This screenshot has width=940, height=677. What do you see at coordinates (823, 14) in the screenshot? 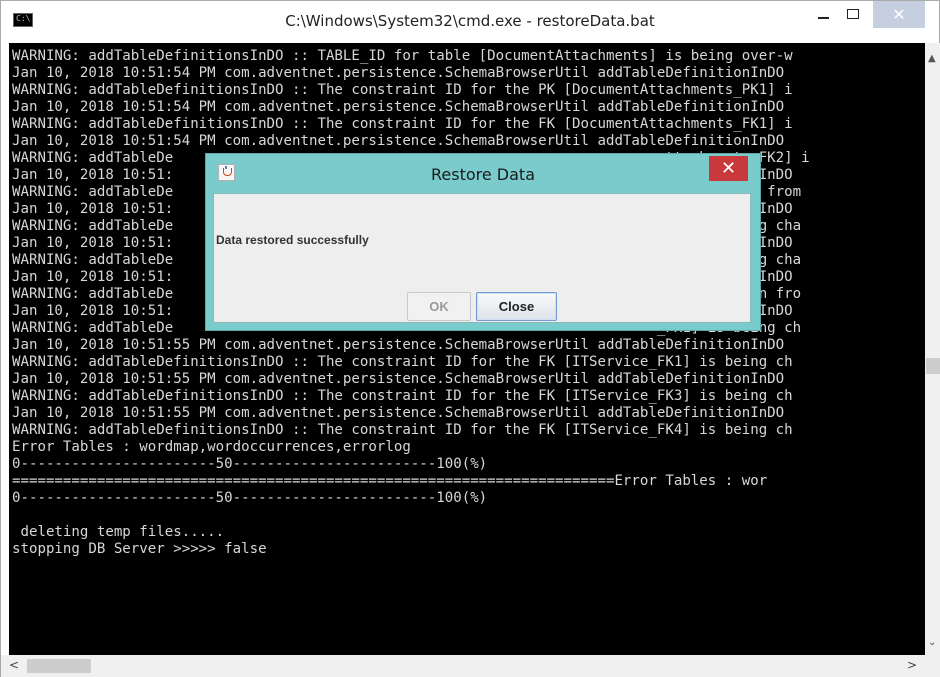
I see `minimize-button` at bounding box center [823, 14].